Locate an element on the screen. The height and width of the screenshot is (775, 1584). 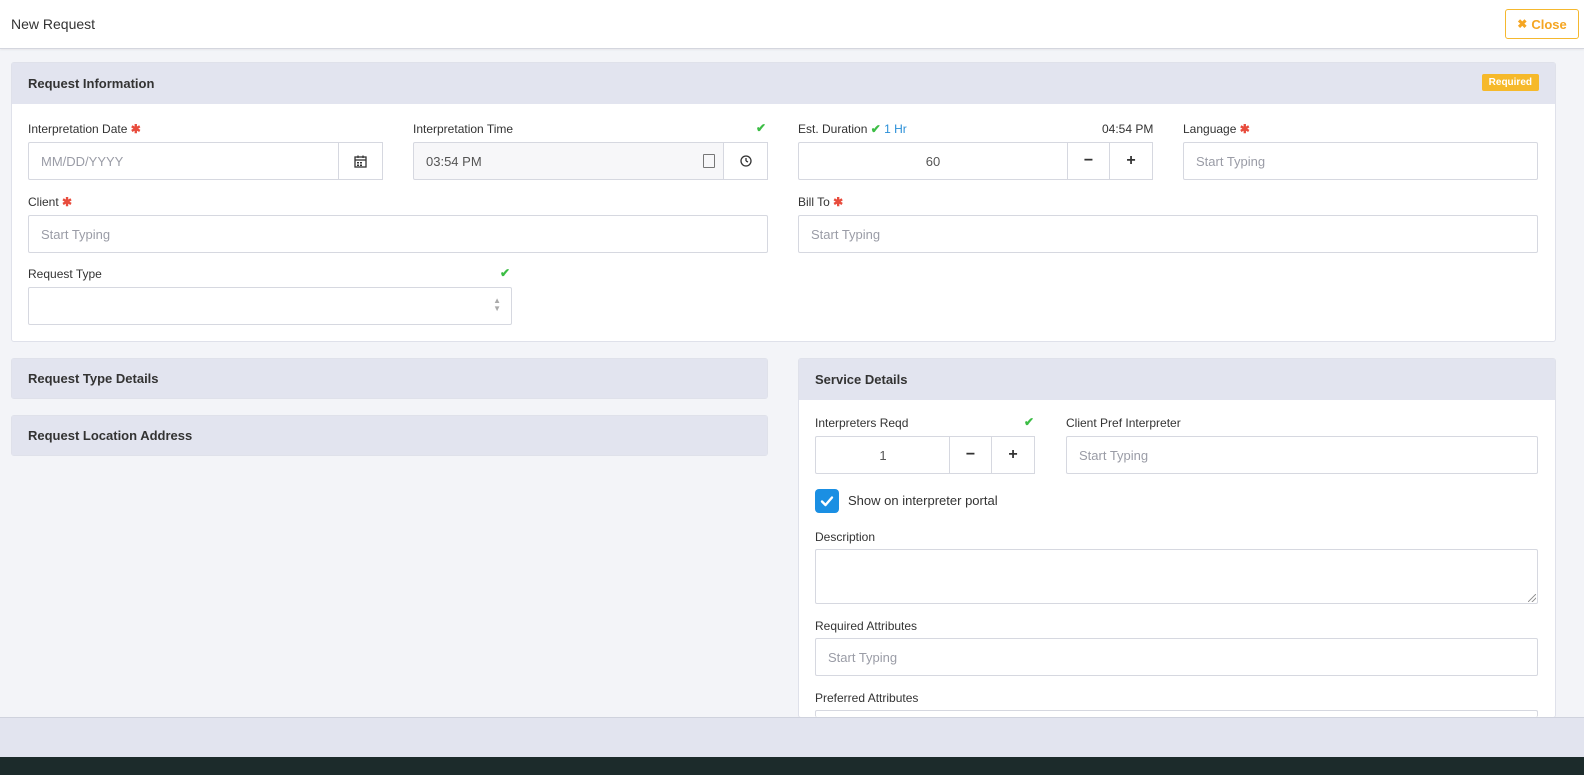
close-label: Close is located at coordinates (1549, 24).